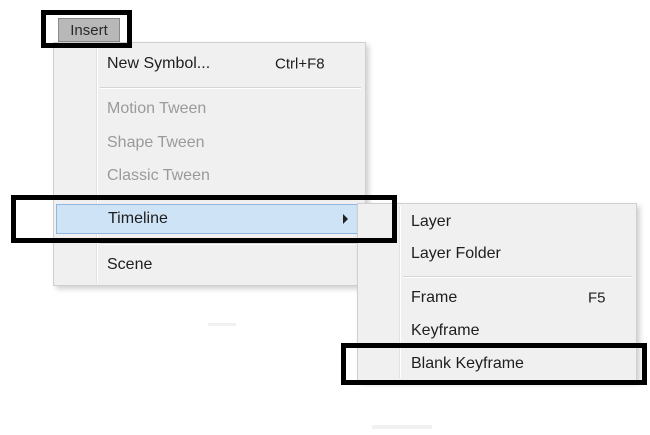 The width and height of the screenshot is (650, 435). I want to click on menu-item-classic-tween: Classic Tween, so click(209, 176).